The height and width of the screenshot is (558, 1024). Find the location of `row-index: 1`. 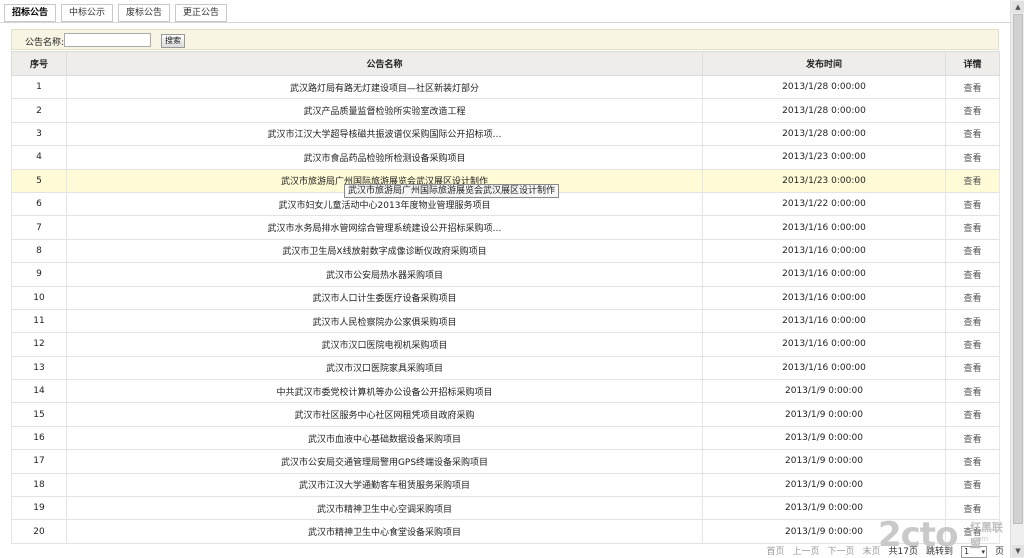

row-index: 1 is located at coordinates (39, 87).